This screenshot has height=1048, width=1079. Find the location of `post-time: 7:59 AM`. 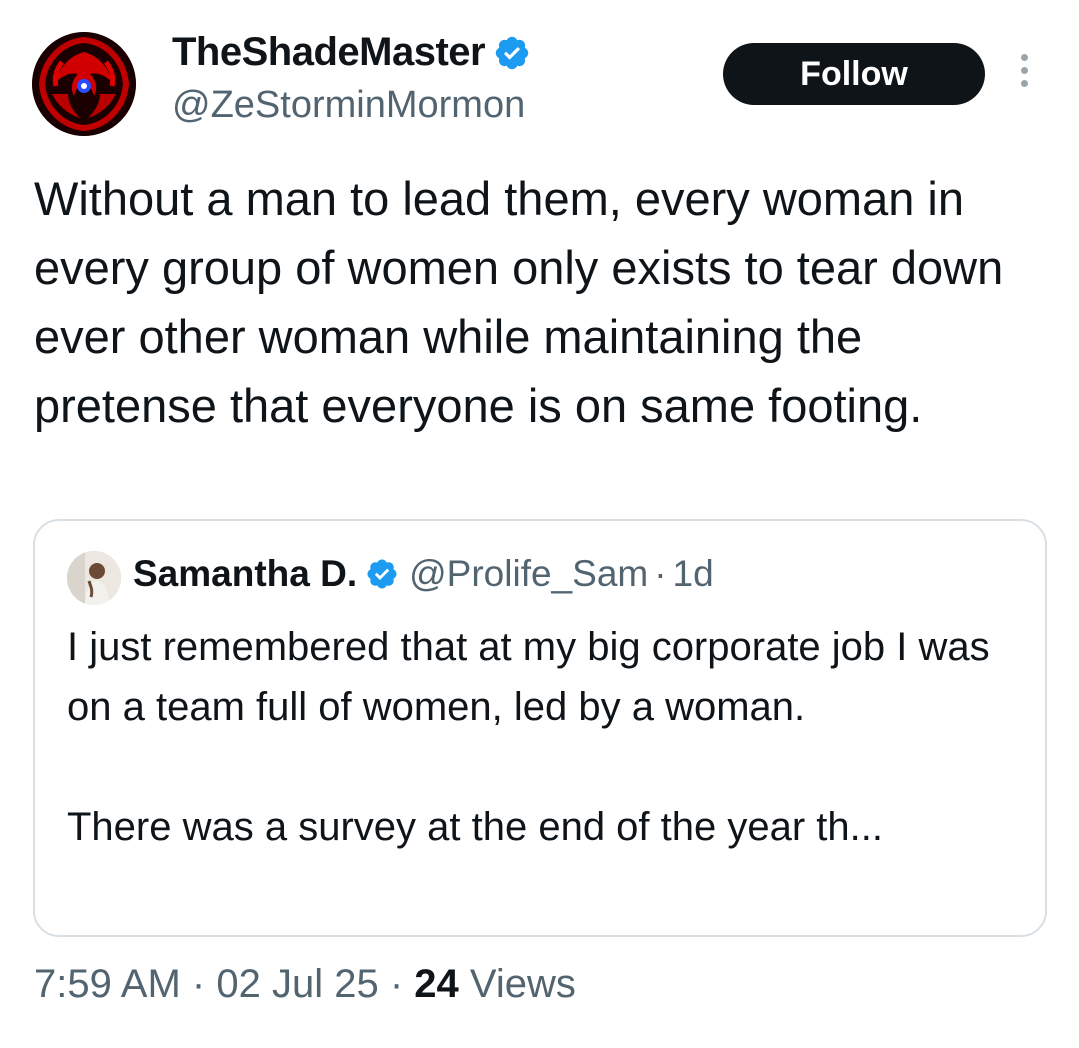

post-time: 7:59 AM is located at coordinates (107, 984).